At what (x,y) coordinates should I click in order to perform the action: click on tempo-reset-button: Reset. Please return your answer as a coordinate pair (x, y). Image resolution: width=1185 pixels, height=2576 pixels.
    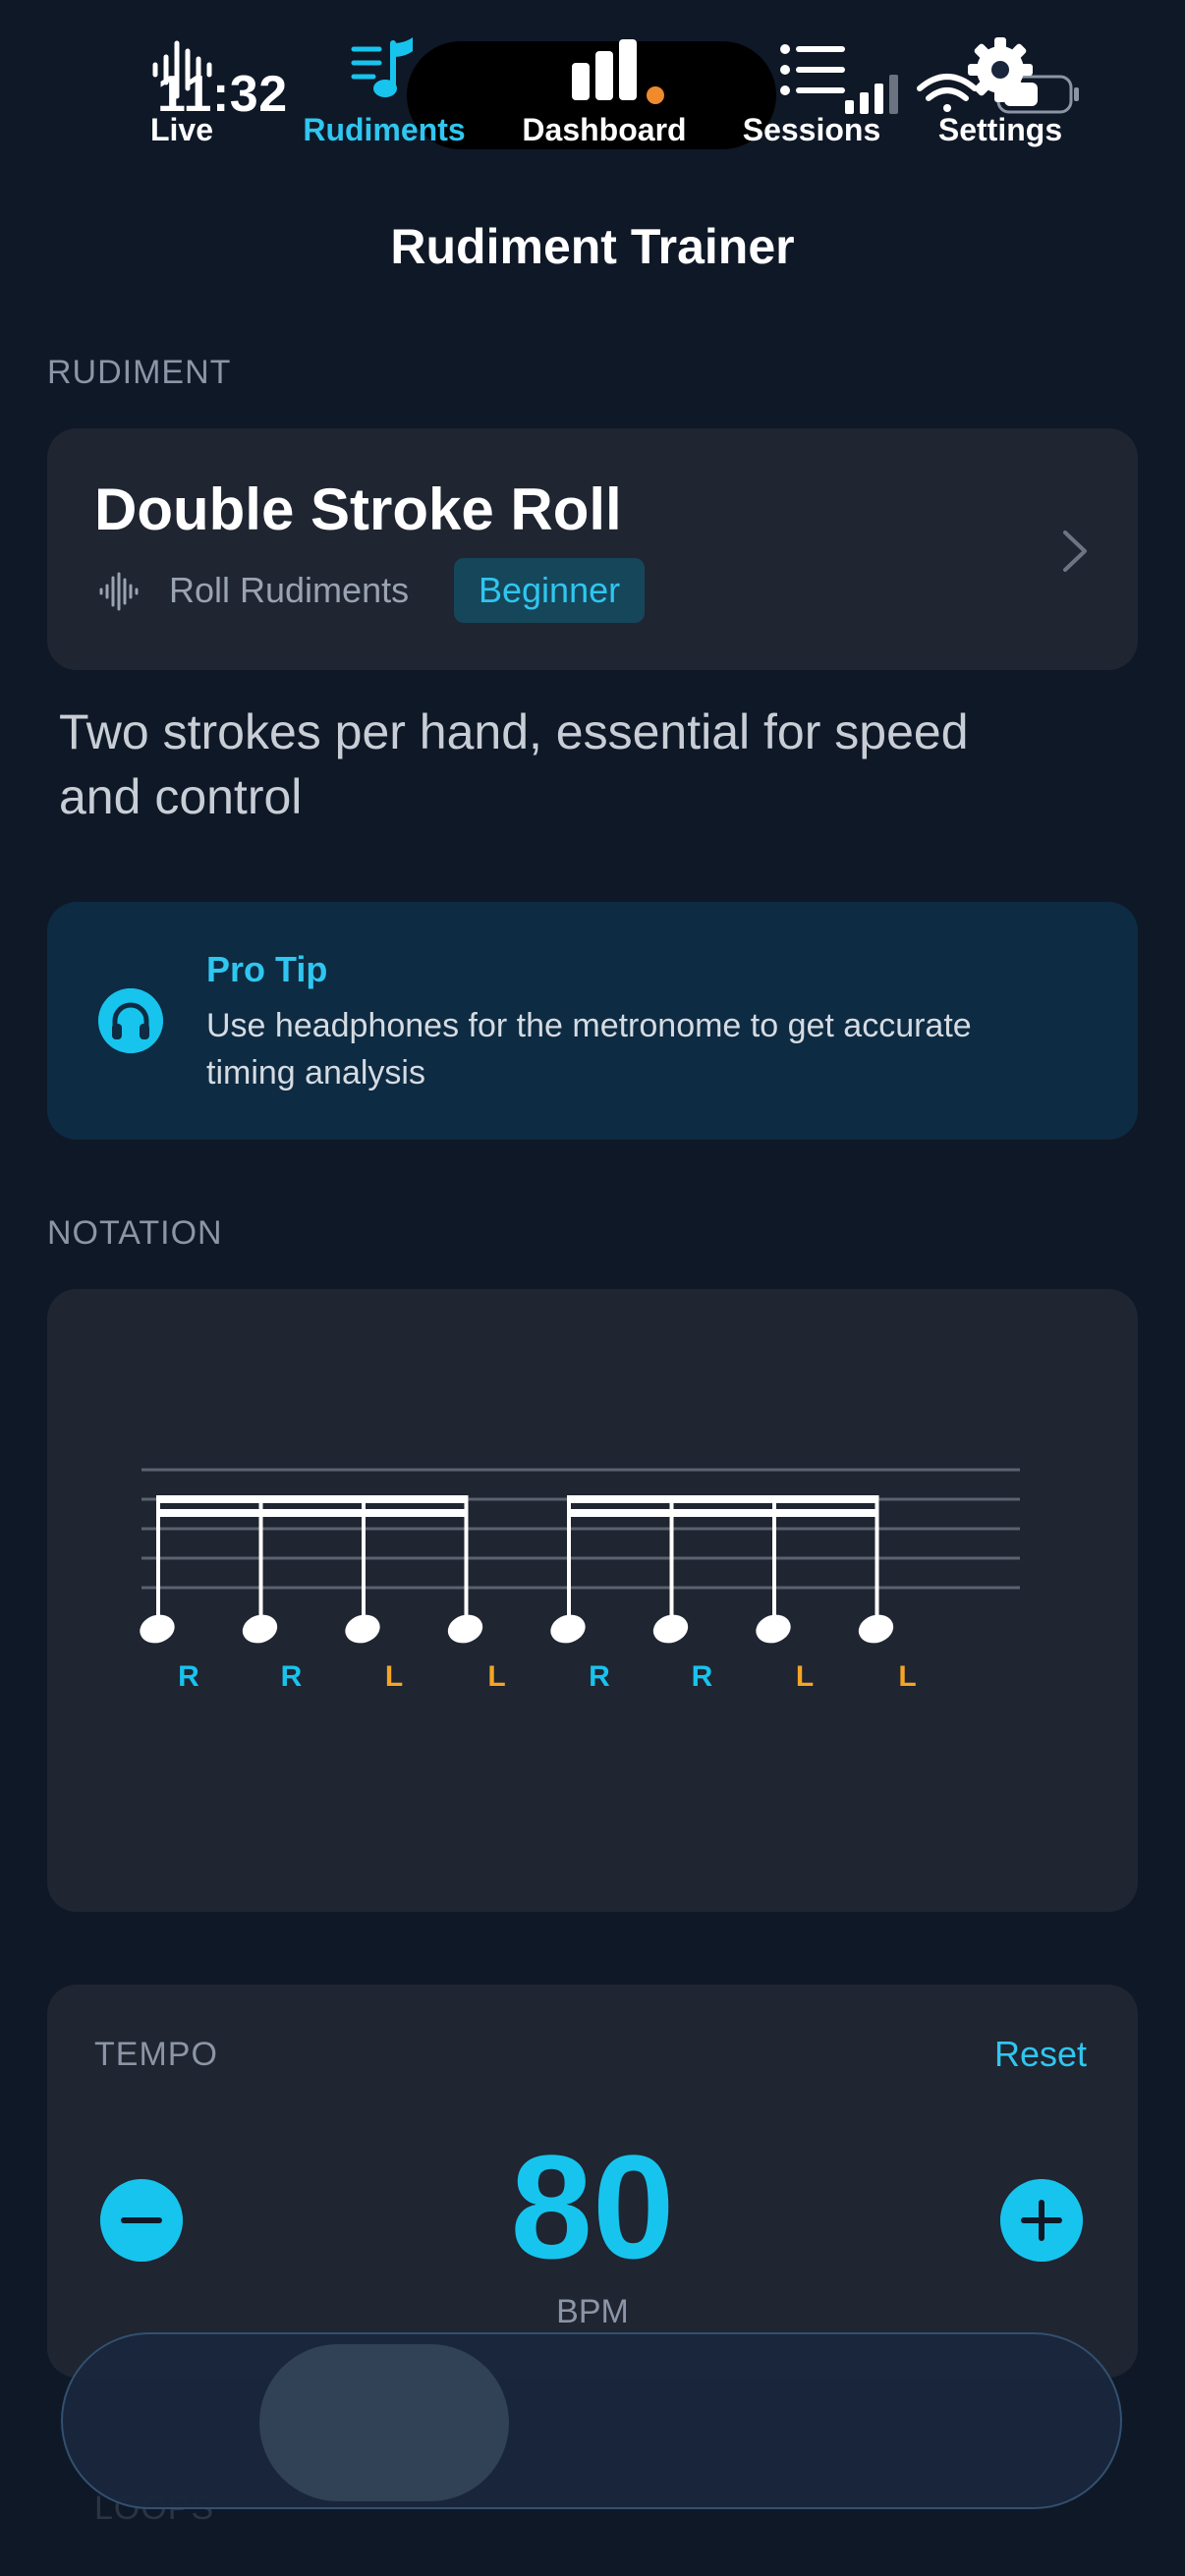
    Looking at the image, I should click on (1041, 2054).